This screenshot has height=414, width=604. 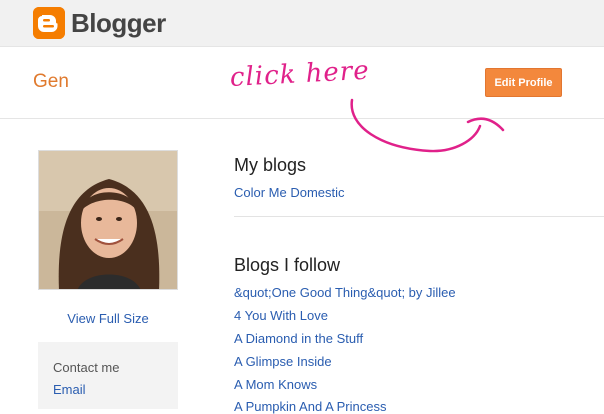 I want to click on my-blogs-title: My blogs, so click(x=270, y=165).